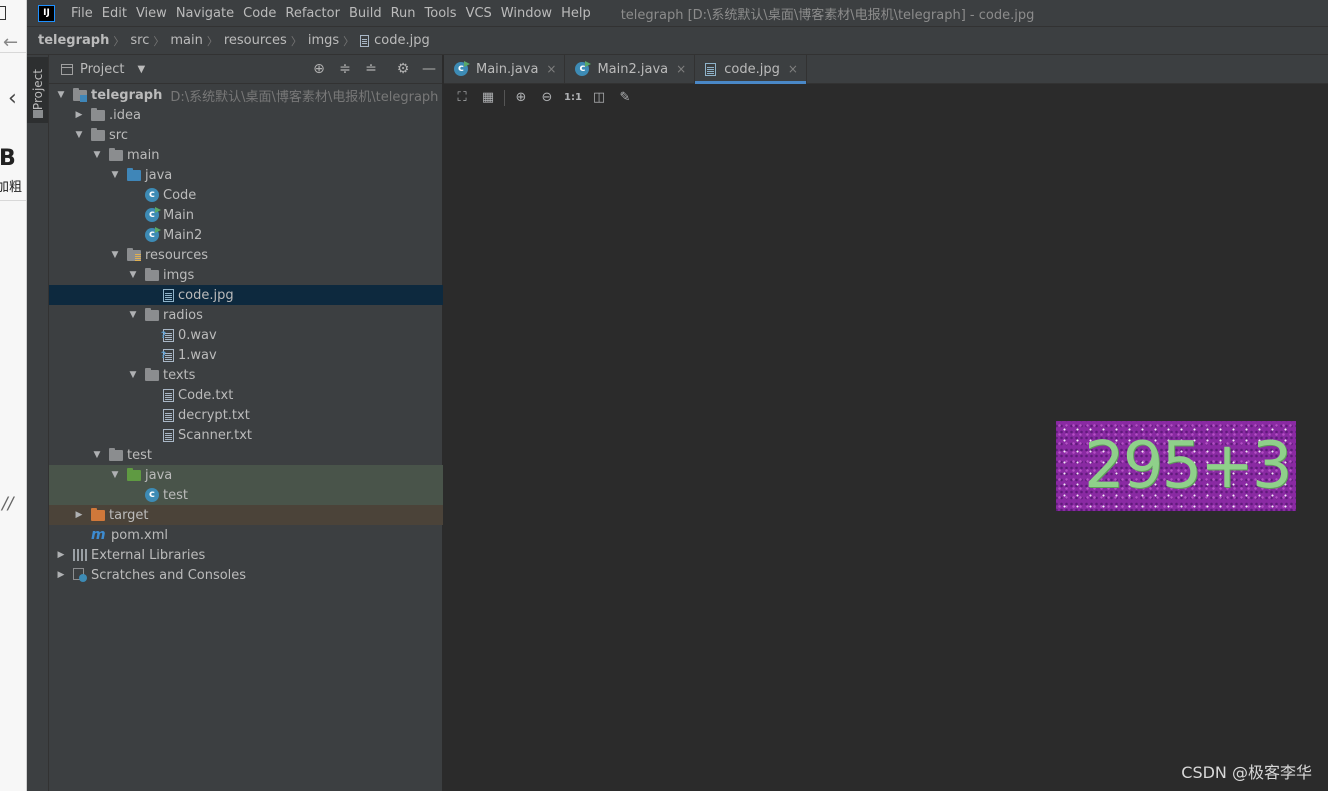  I want to click on tree-item-imgs: ▼ imgs, so click(246, 275).